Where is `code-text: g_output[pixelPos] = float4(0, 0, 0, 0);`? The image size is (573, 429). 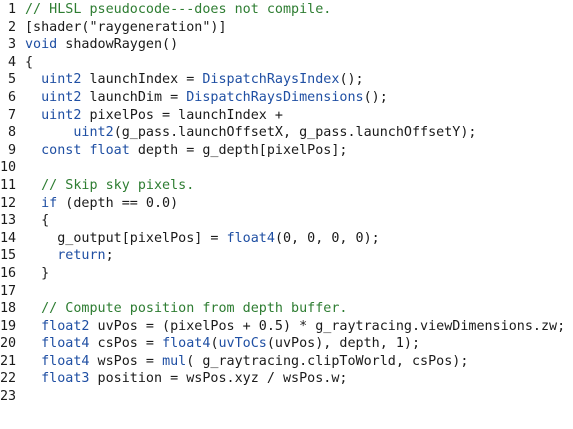 code-text: g_output[pixelPos] = float4(0, 0, 0, 0); is located at coordinates (198, 239).